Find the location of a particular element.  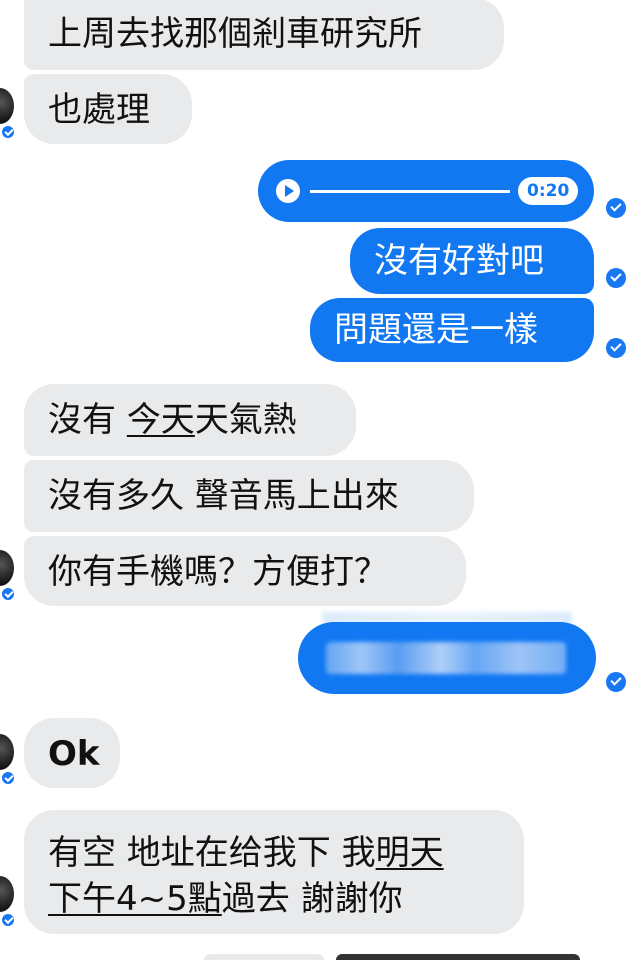

incoming-message: 有空 地址在给我下 我明天 下午4~5點過去 謝謝你 is located at coordinates (274, 872).